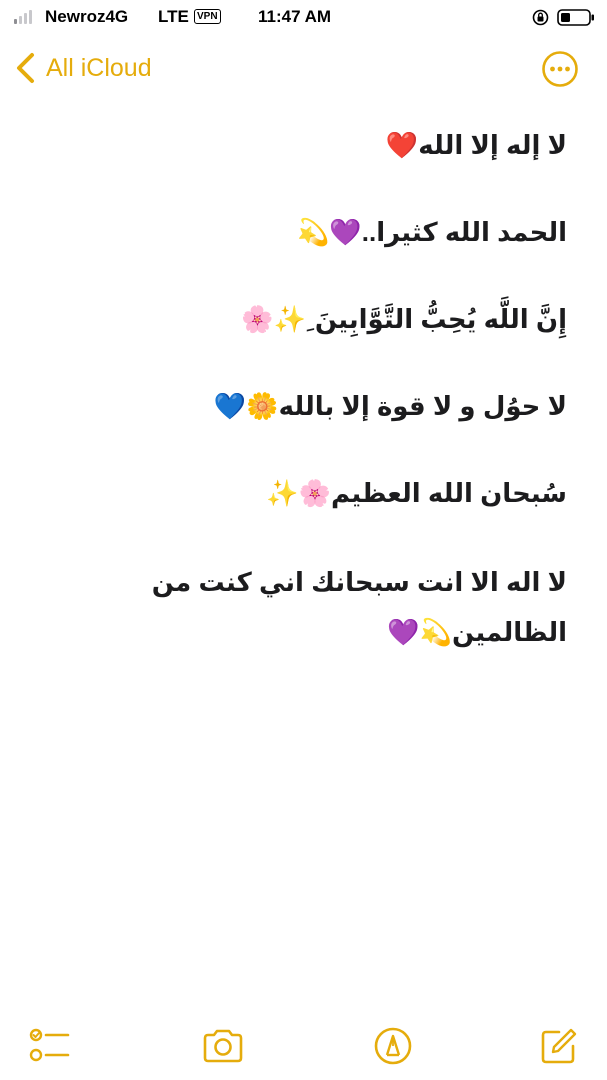 This screenshot has width=607, height=1080. I want to click on markup-button, so click(393, 1046).